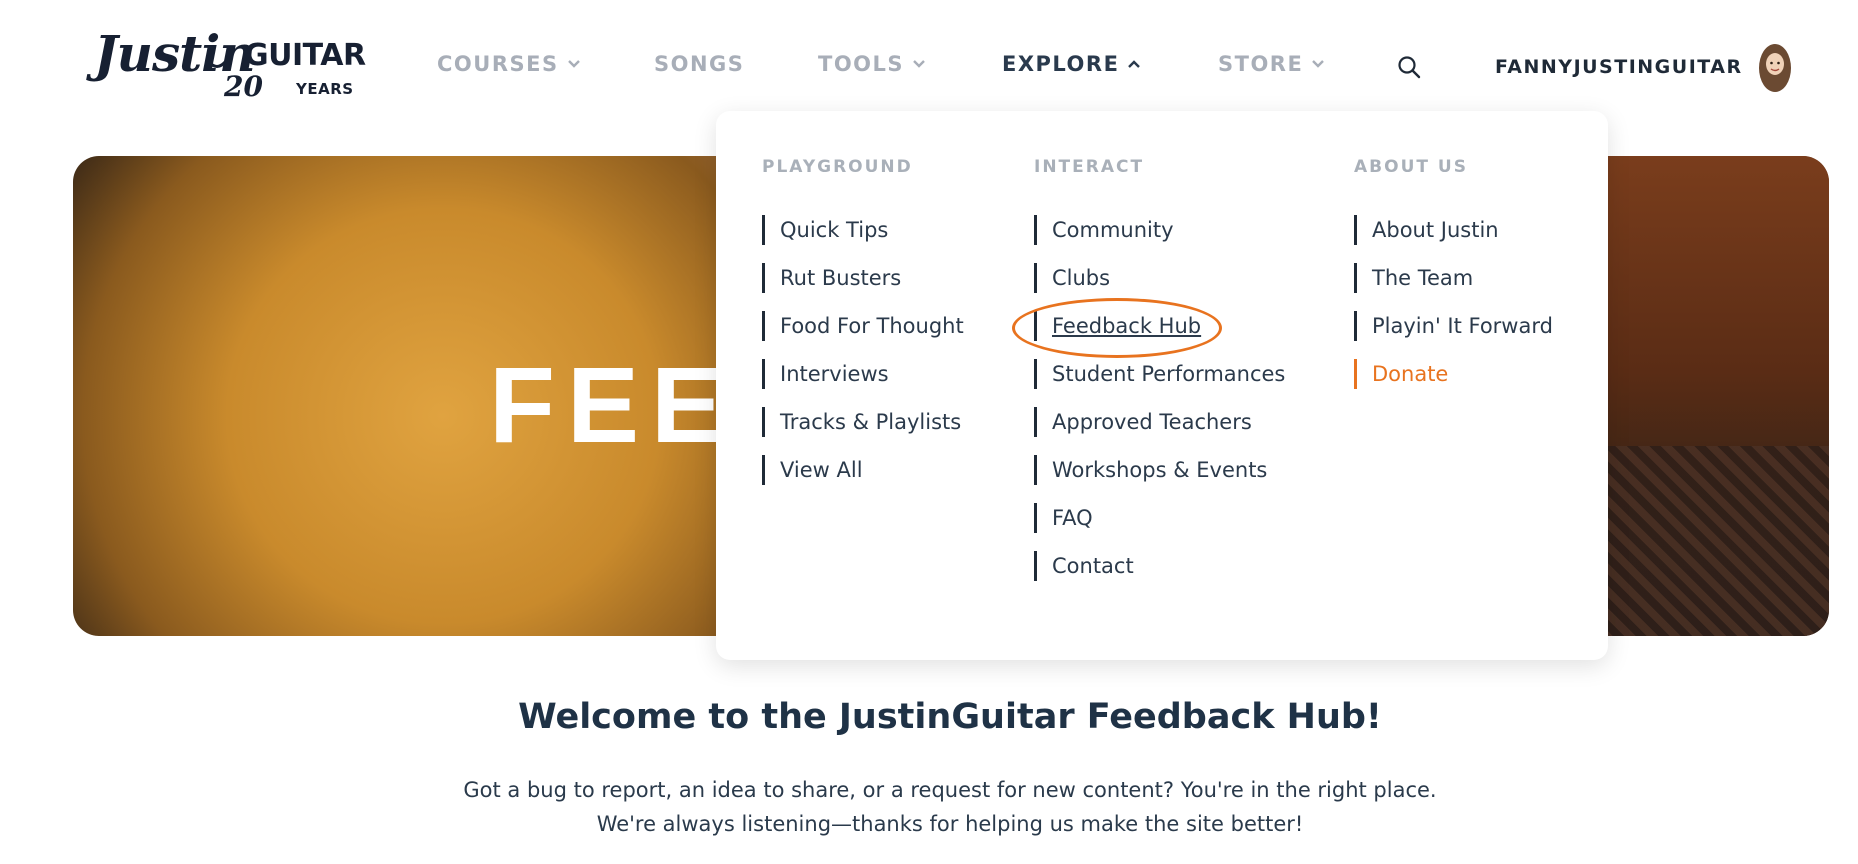 The width and height of the screenshot is (1858, 864). I want to click on link-donate: Donate, so click(1453, 374).